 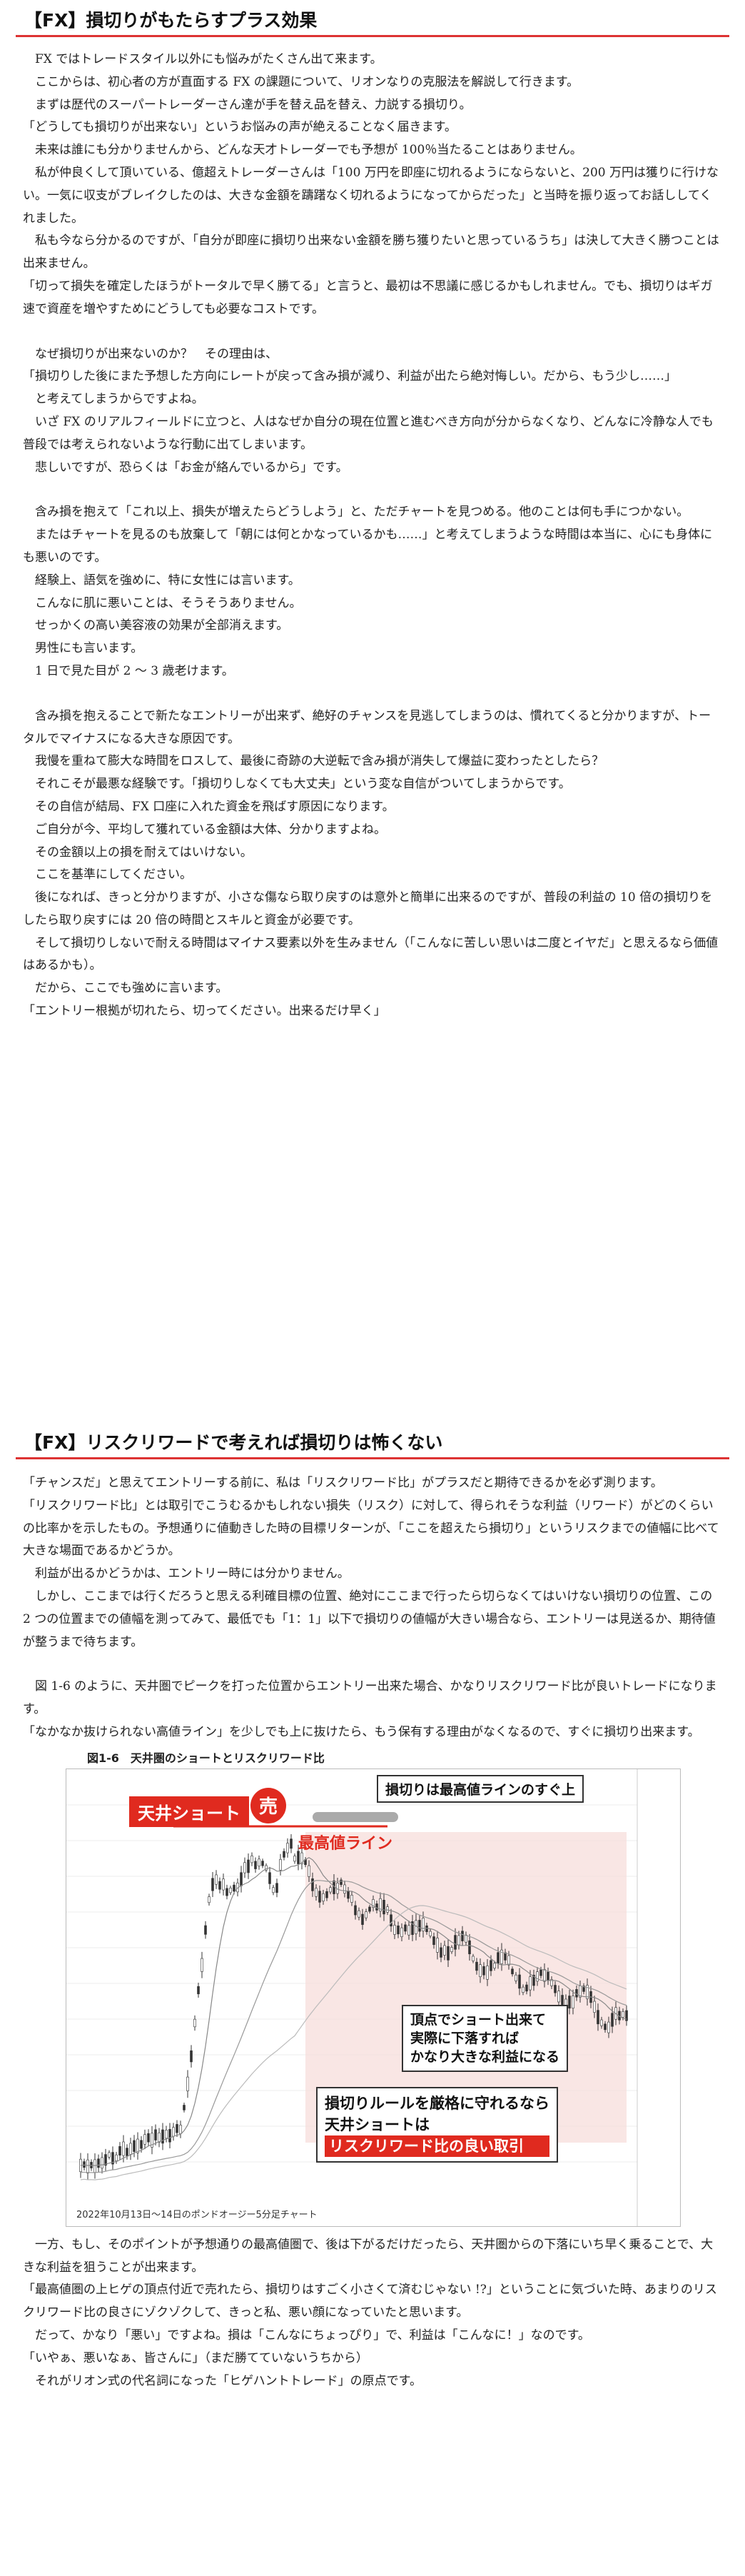 What do you see at coordinates (372, 604) in the screenshot?
I see `paragraph: こんなに肌に悪いことは、そうそうありません。` at bounding box center [372, 604].